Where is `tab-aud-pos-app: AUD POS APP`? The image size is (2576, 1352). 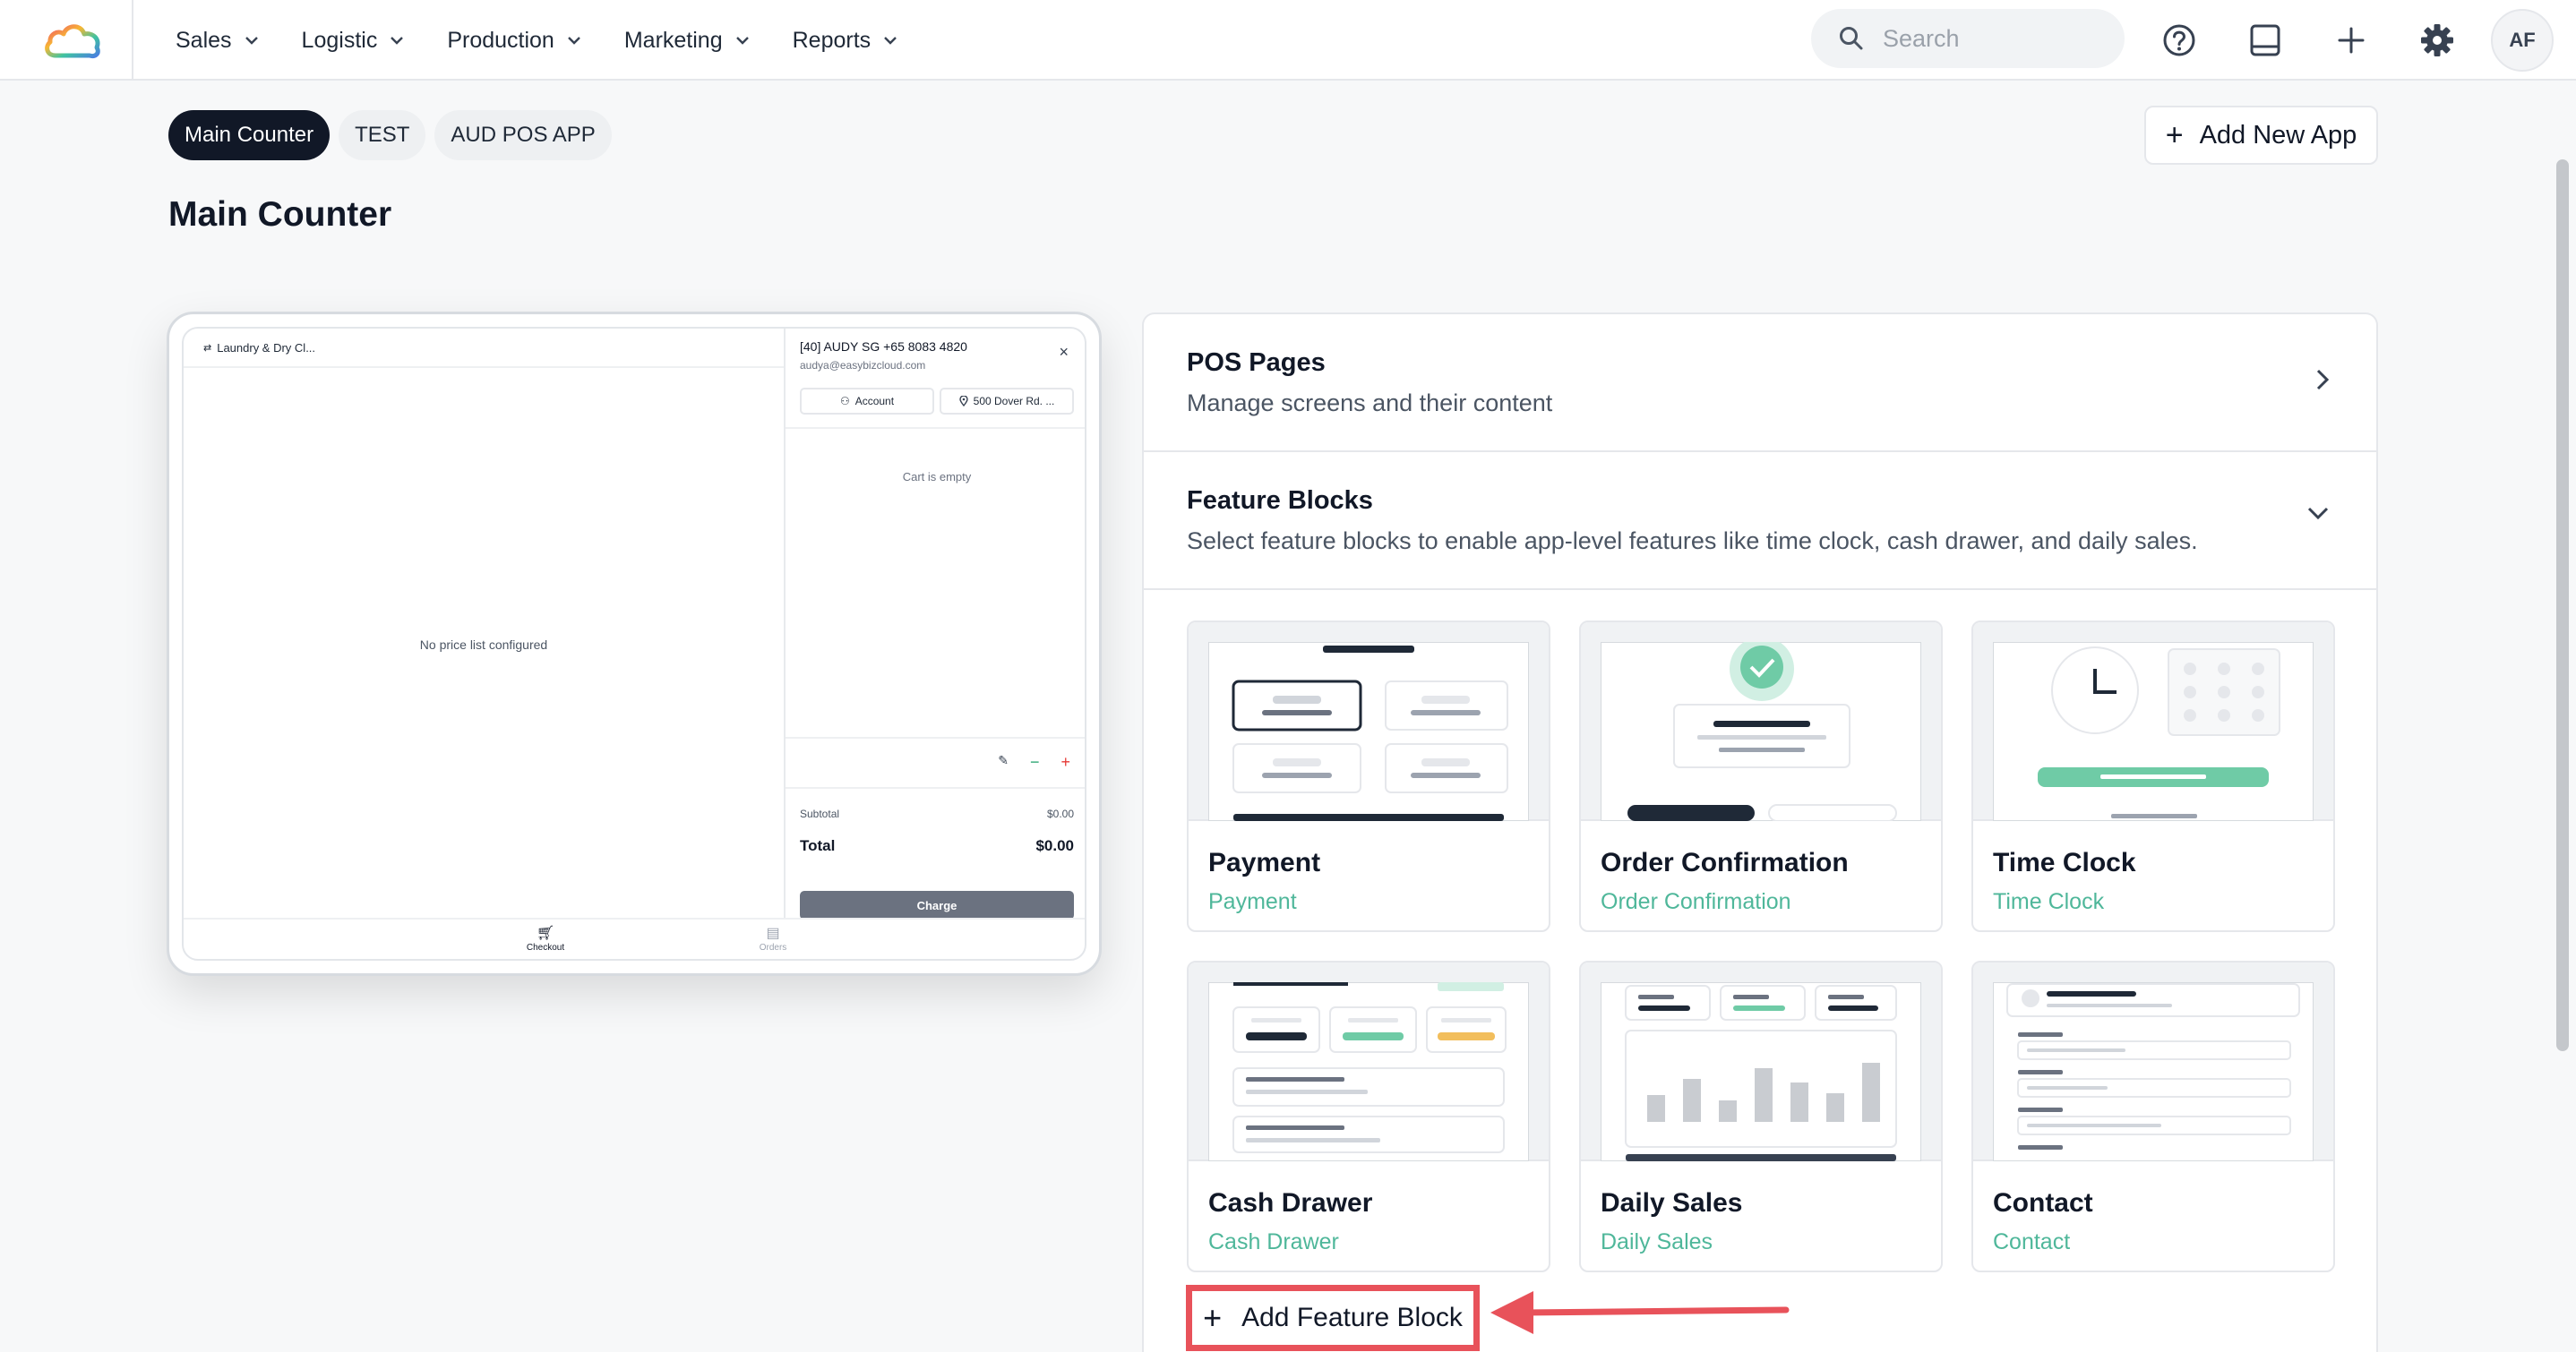 tab-aud-pos-app: AUD POS APP is located at coordinates (523, 135).